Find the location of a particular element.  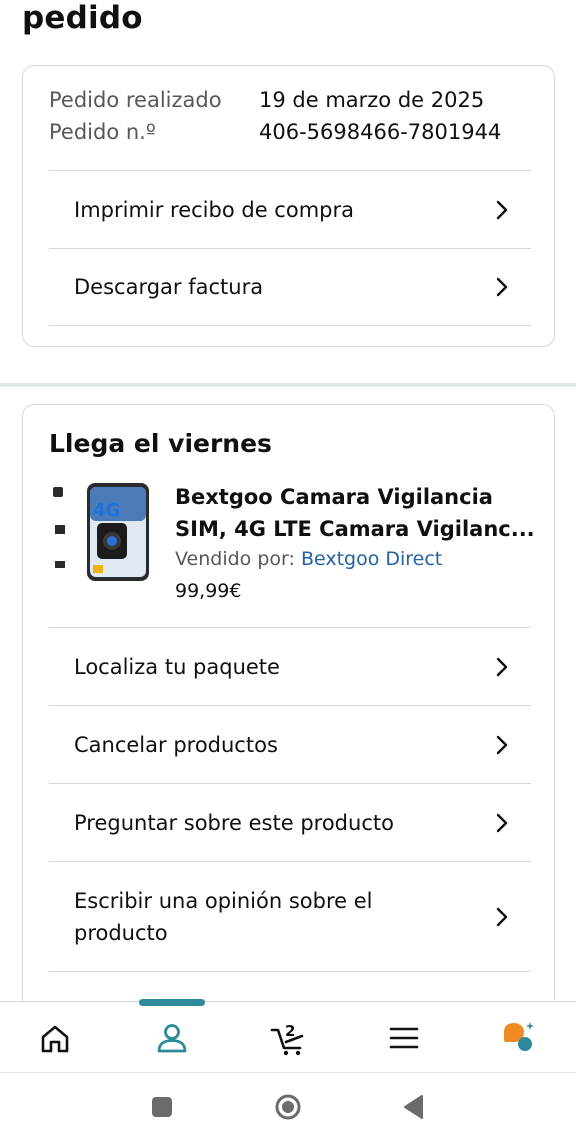

order-number-value: 406-5698466-7801944 is located at coordinates (380, 132).